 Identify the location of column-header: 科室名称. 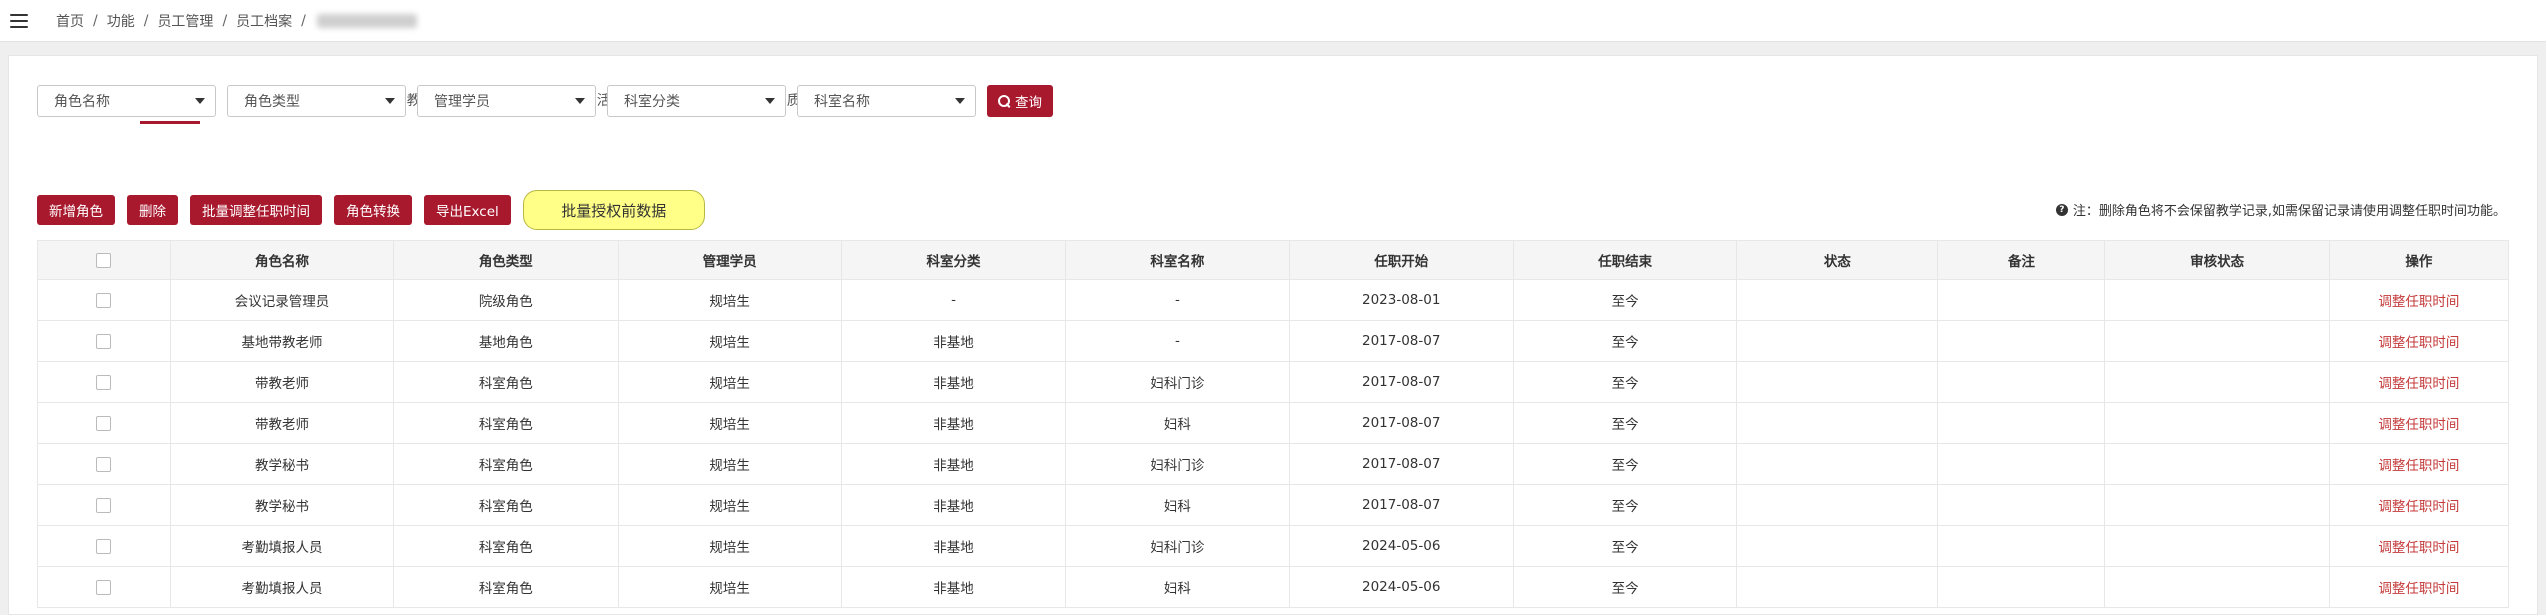
(1177, 260).